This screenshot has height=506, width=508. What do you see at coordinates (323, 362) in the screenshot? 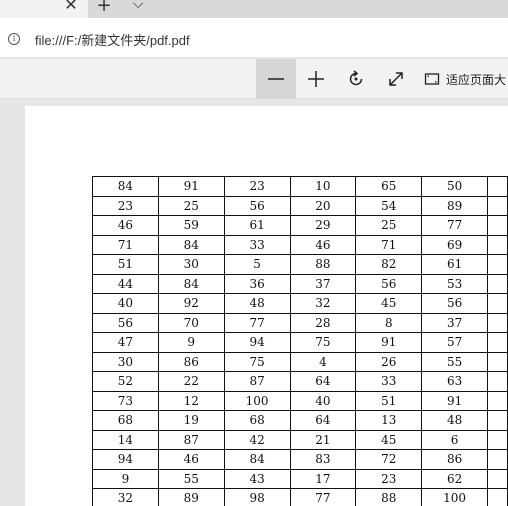
I see `table-cell: 4` at bounding box center [323, 362].